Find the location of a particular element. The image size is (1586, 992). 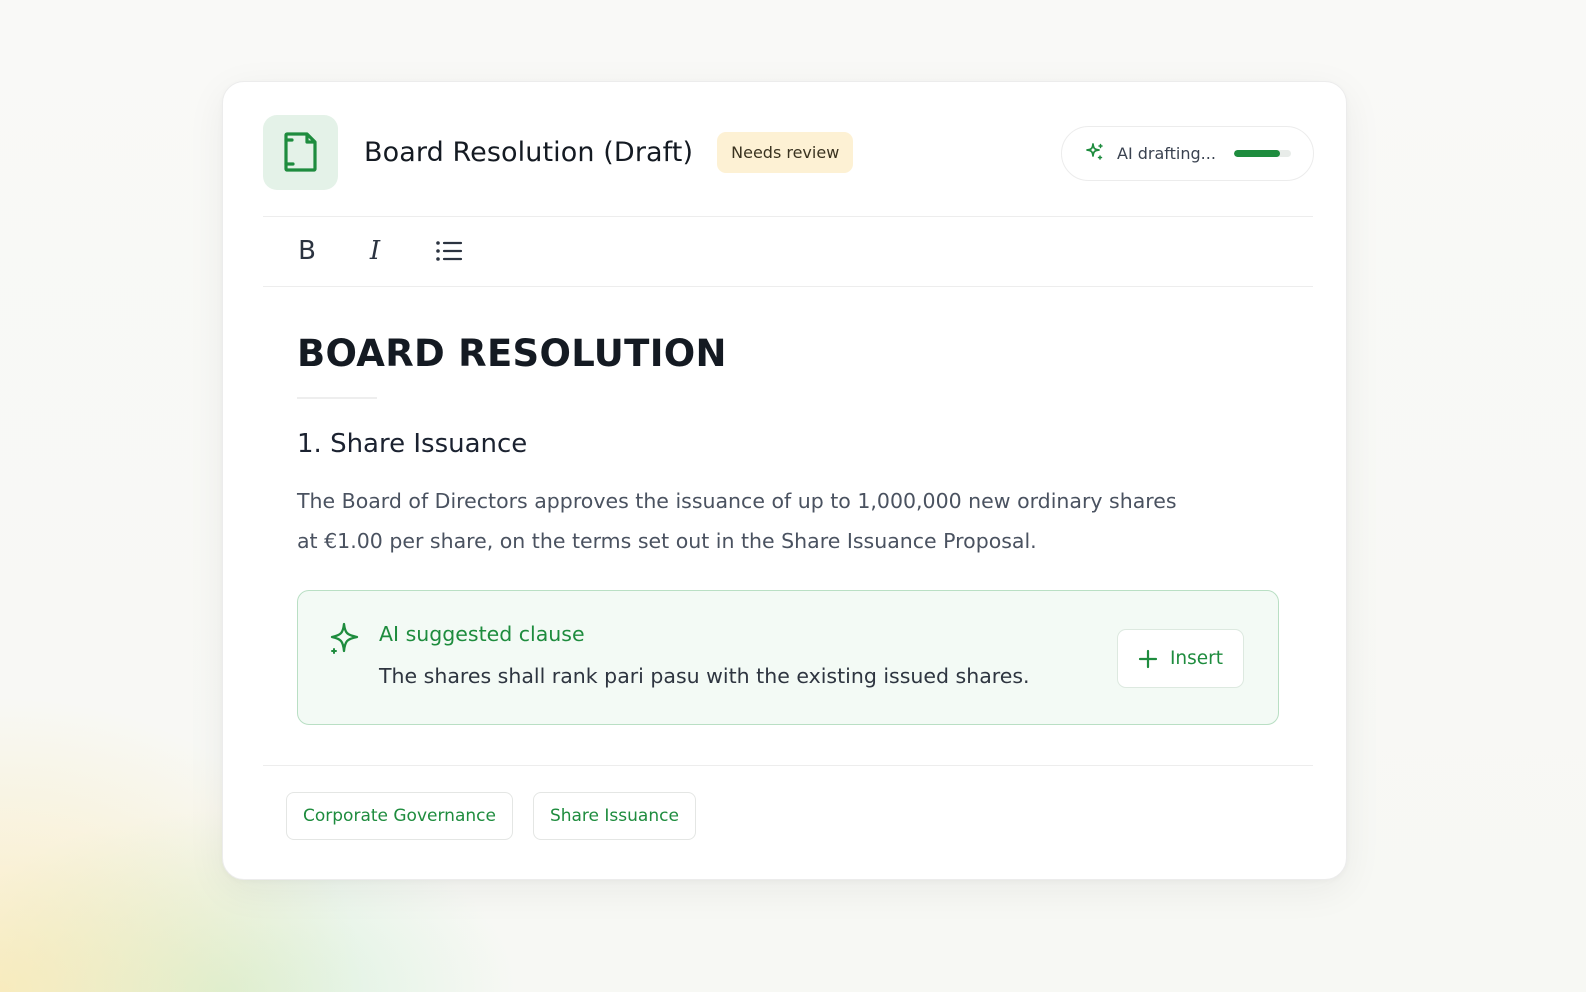

document-icon is located at coordinates (300, 152).